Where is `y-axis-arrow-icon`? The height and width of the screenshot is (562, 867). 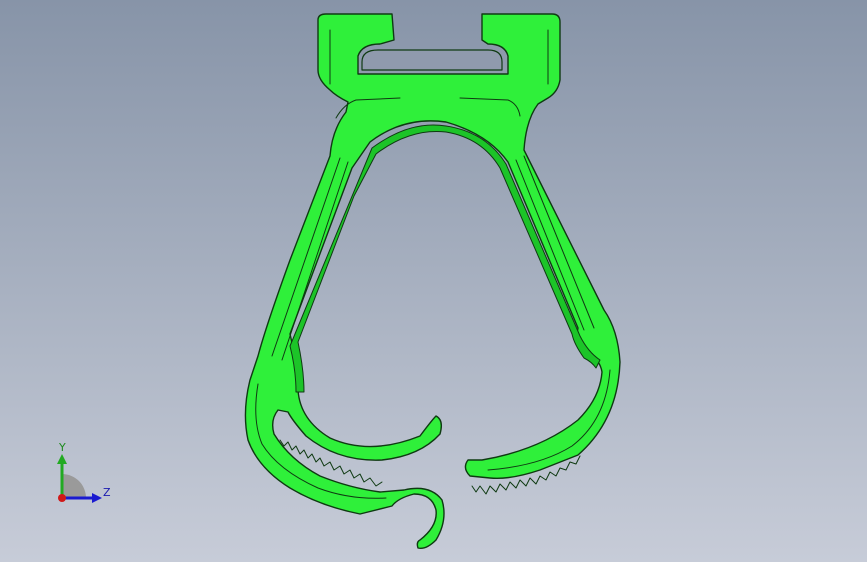
y-axis-arrow-icon is located at coordinates (62, 459).